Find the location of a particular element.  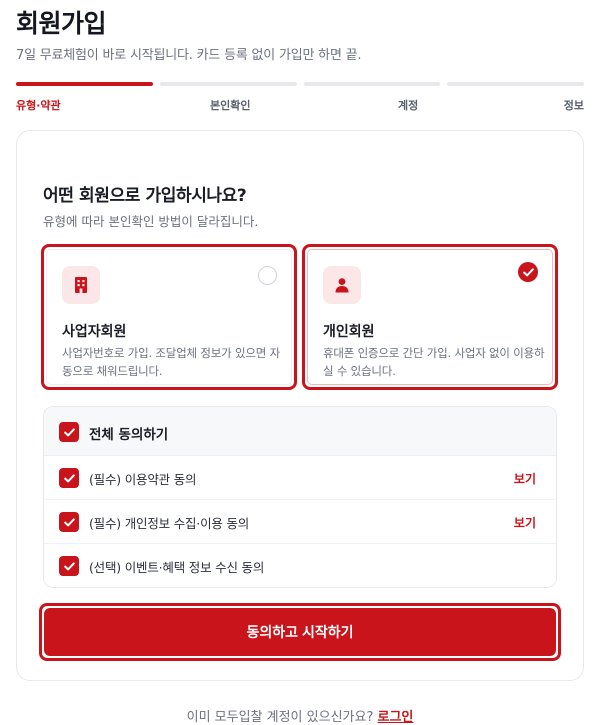

member-type-personal-card: 개인회원 휴대폰 인증으로 간단 가입. 사업자 없이 이용하실 수 있습니다. is located at coordinates (430, 317).